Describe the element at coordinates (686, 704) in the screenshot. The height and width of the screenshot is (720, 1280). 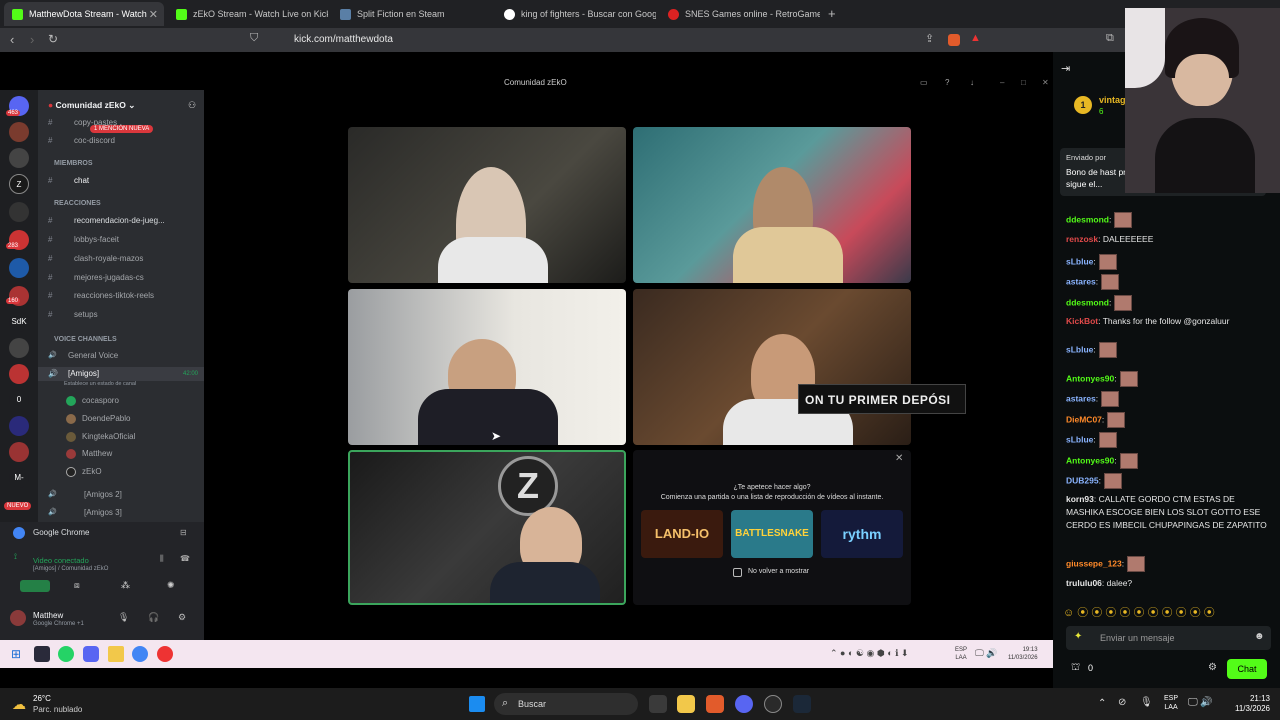
I see `file-explorer-icon` at that location.